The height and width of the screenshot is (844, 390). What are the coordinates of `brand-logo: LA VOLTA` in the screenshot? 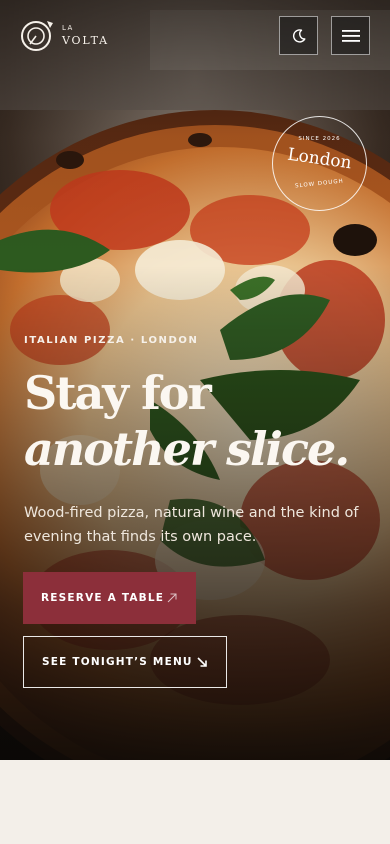 It's located at (64, 35).